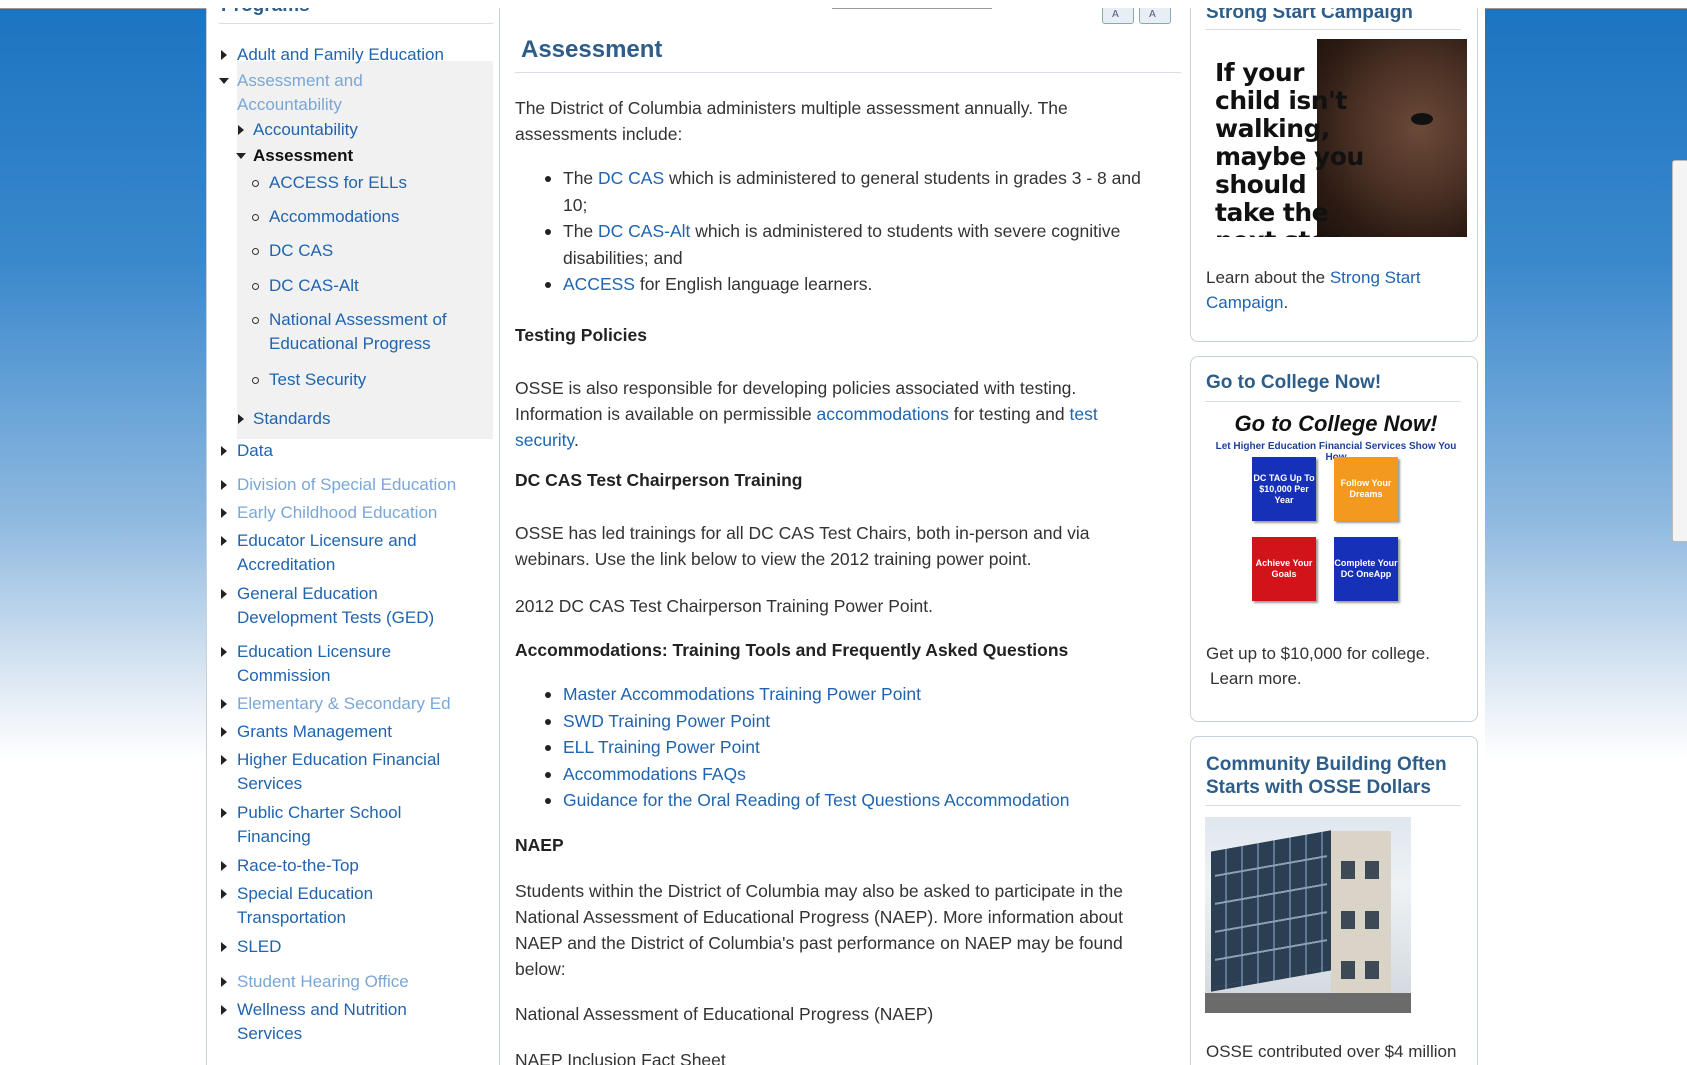  Describe the element at coordinates (1313, 290) in the screenshot. I see `strong-start-text: Learn about the Strong Start Campaign.` at that location.